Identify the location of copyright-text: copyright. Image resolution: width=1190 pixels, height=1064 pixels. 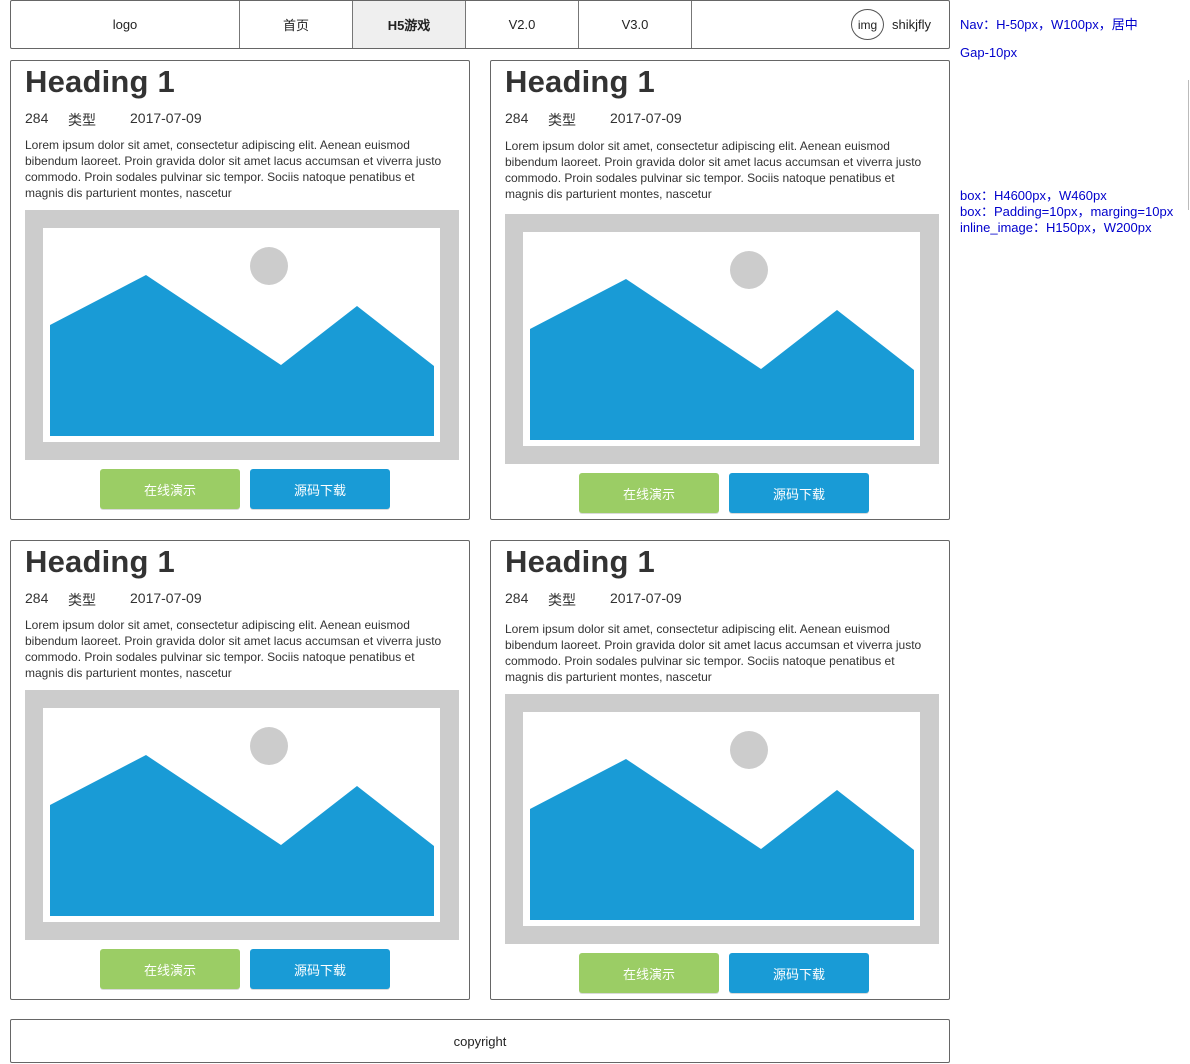
(480, 1041).